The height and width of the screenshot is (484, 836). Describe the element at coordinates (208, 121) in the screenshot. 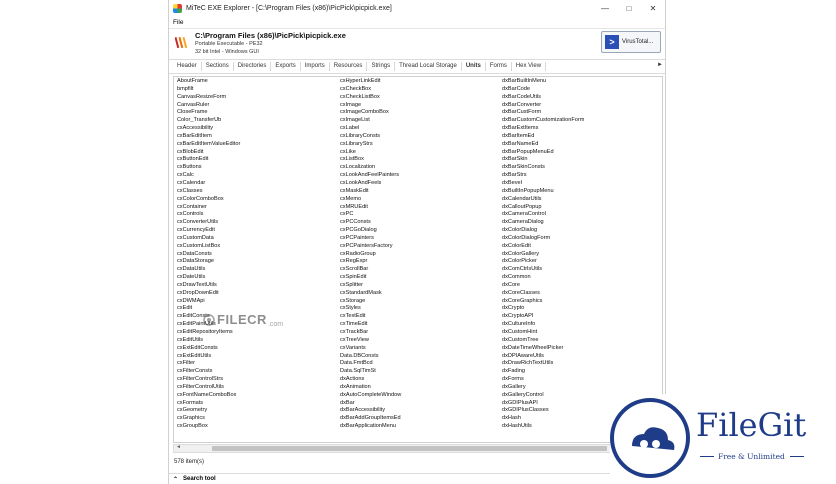

I see `unit-list-item: Color_TransferUb` at that location.